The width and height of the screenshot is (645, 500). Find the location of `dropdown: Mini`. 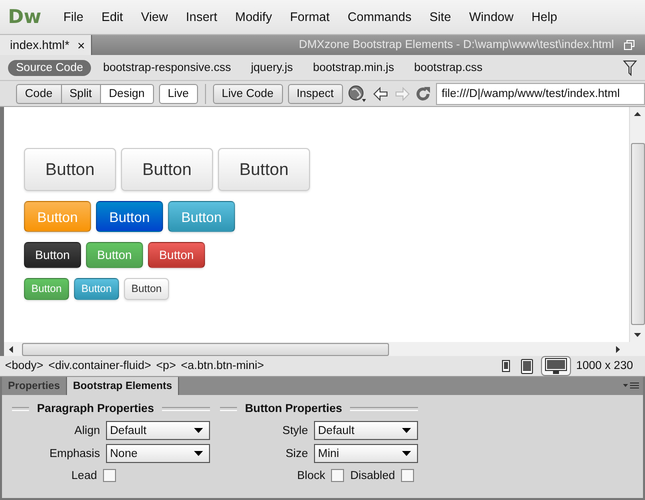

dropdown: Mini is located at coordinates (366, 453).